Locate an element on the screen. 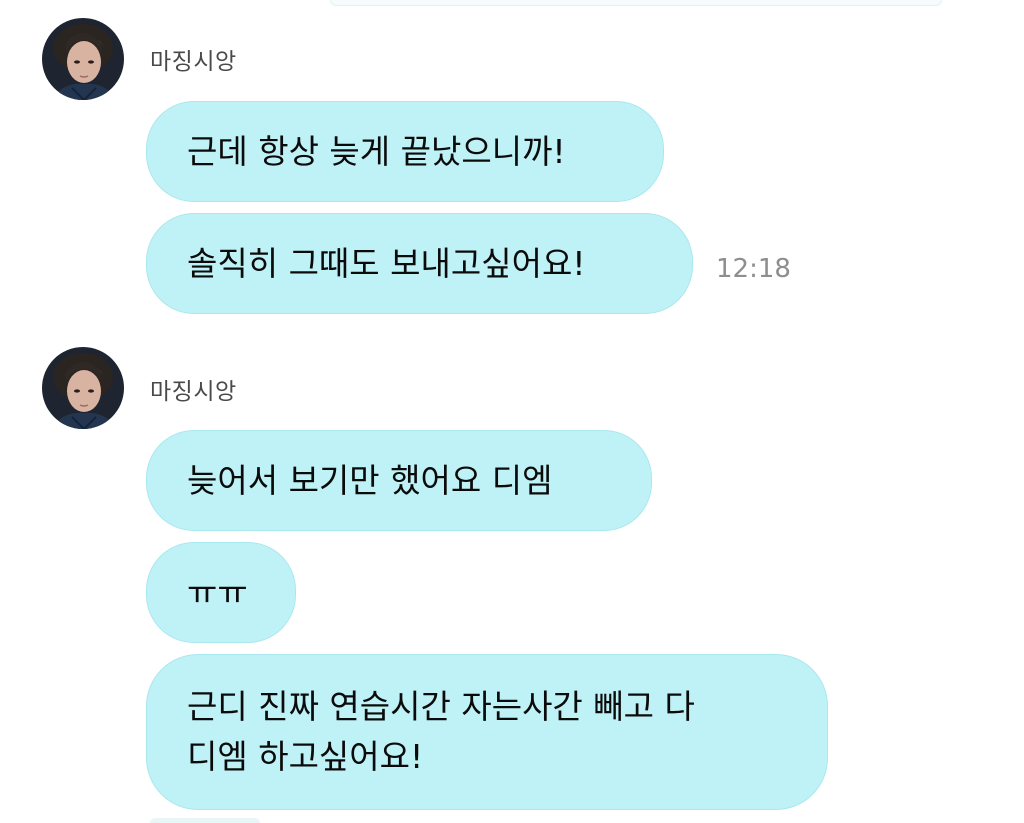  message-bubble: ㅠㅠ is located at coordinates (221, 592).